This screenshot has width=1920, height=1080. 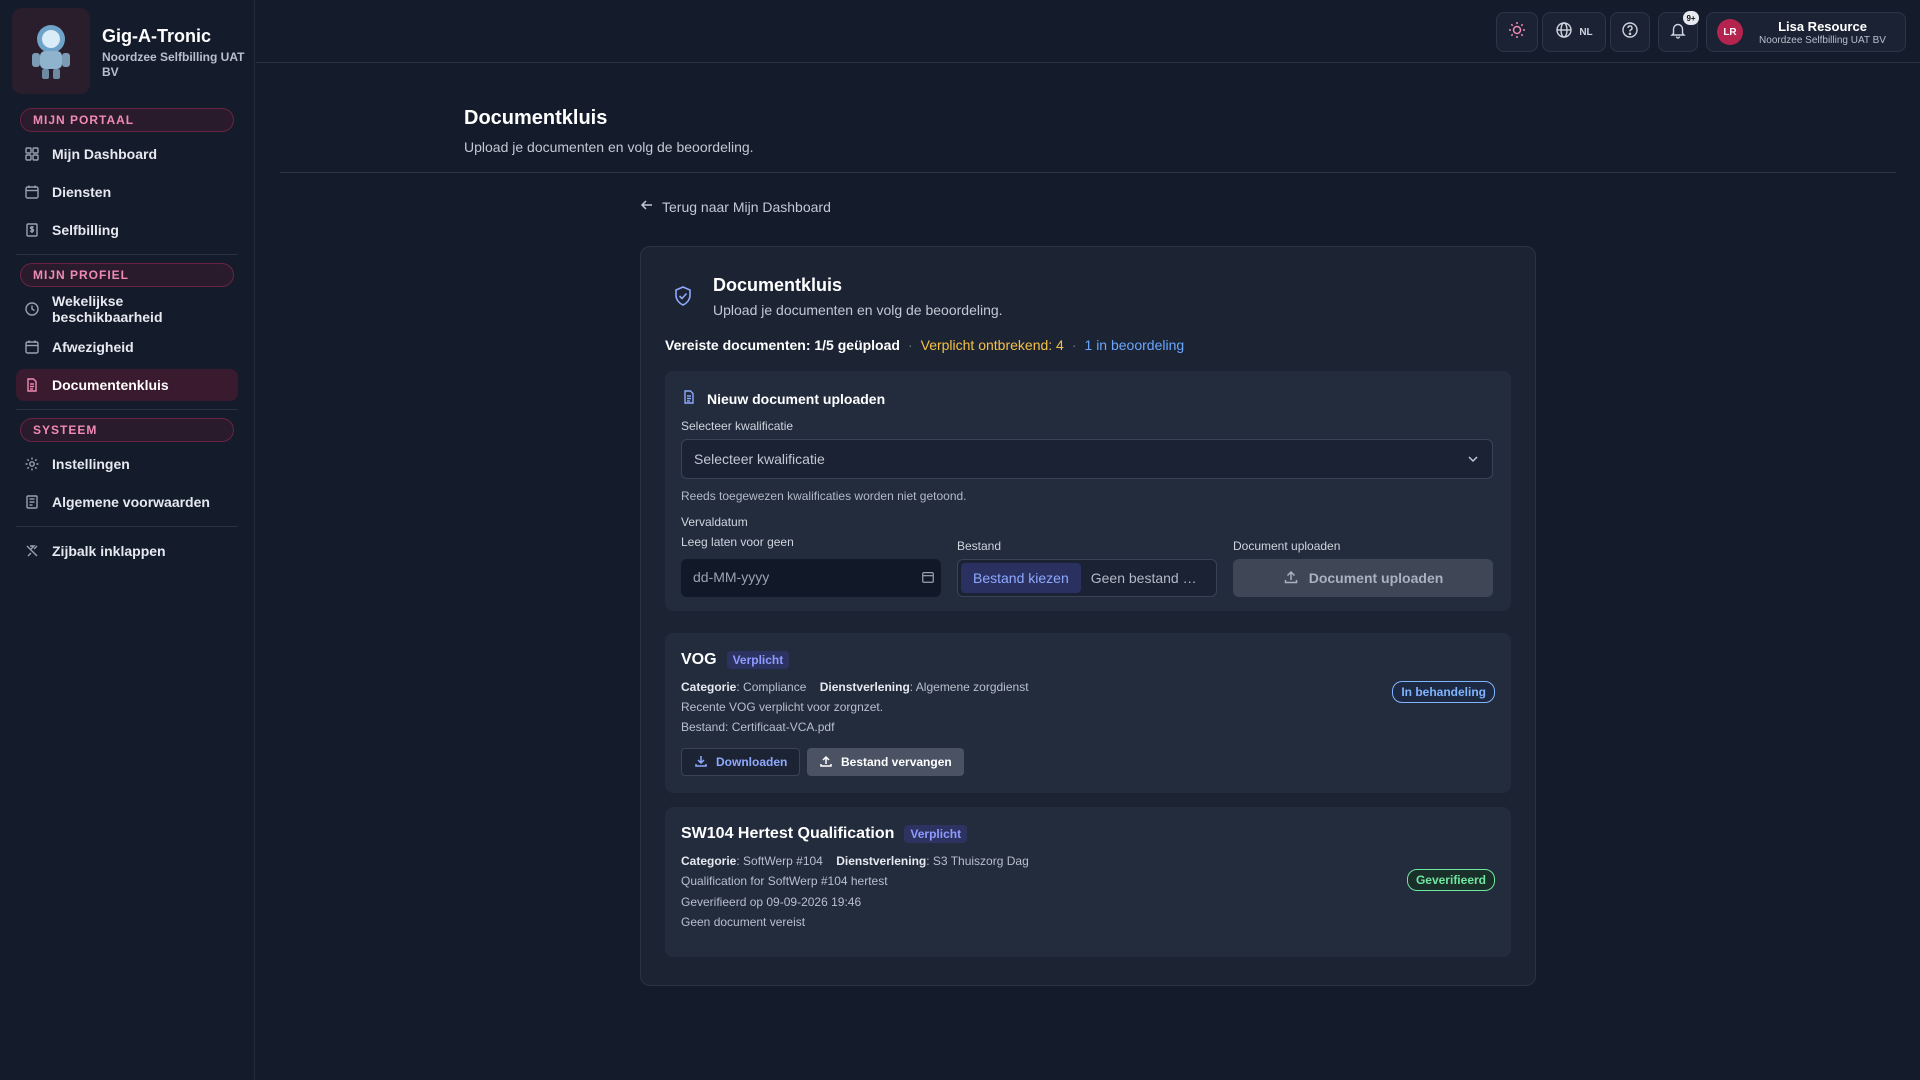 I want to click on section-mijn-profiel: MIJN PROFIEL, so click(x=127, y=275).